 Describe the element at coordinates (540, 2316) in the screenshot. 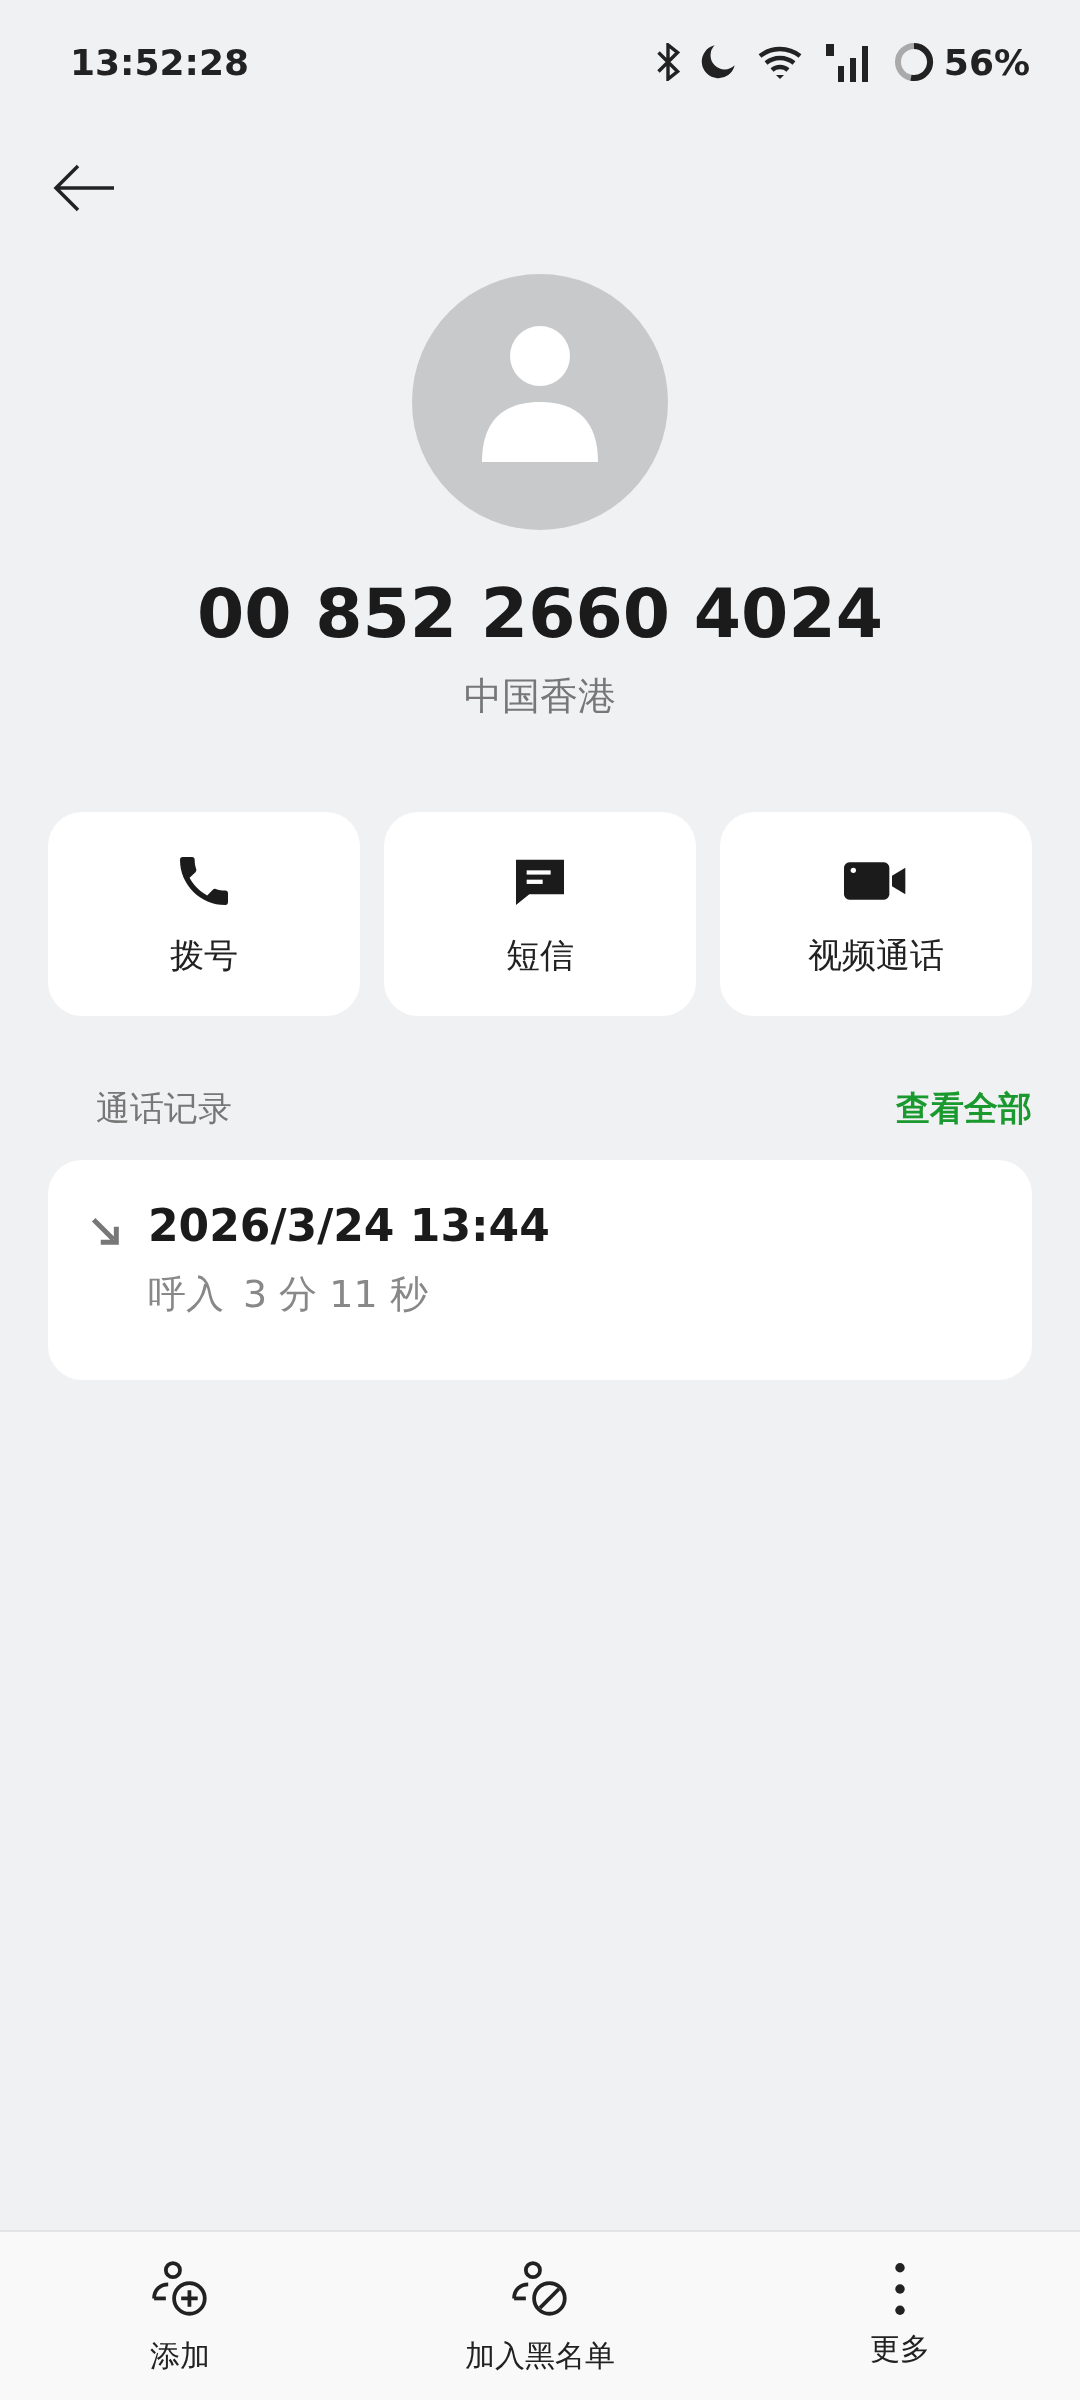

I see `block-button: 加入黑名单` at that location.